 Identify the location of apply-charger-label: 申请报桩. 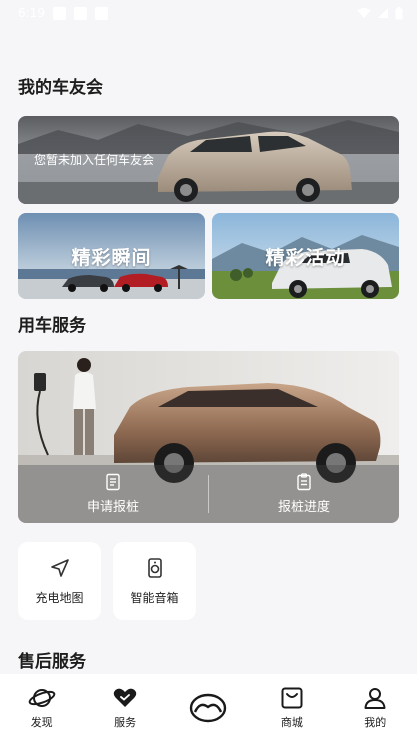
(112, 507).